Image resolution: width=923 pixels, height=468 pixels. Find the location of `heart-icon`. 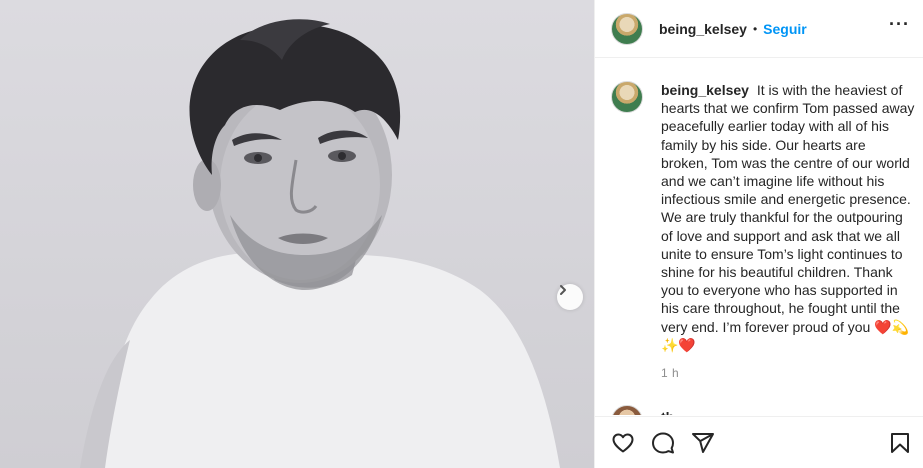

heart-icon is located at coordinates (623, 443).